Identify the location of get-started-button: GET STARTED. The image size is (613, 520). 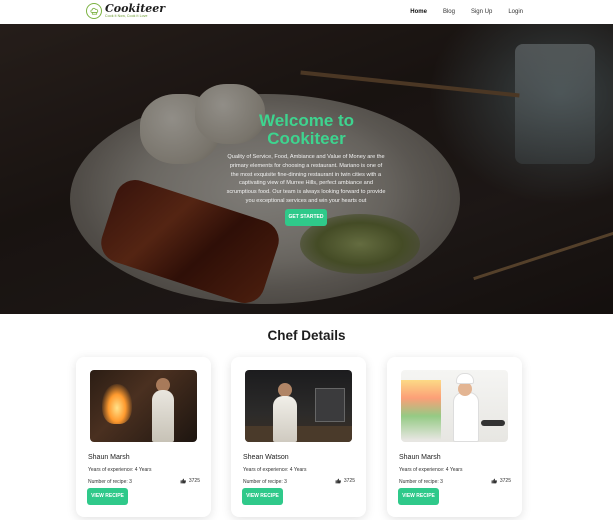
(306, 217).